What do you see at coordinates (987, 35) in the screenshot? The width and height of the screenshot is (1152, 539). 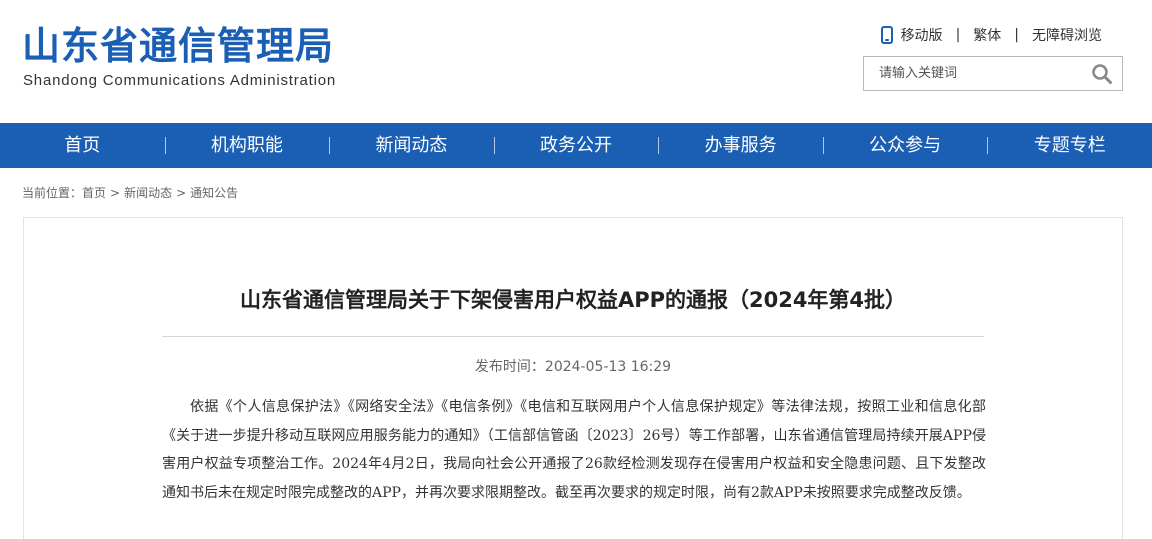 I see `traditional-chinese-link: 繁体` at bounding box center [987, 35].